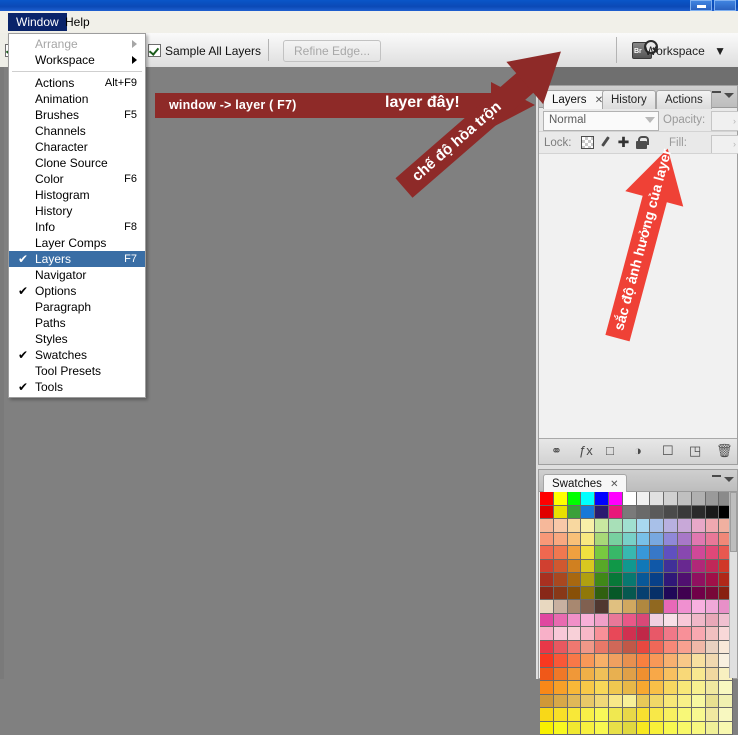 The width and height of the screenshot is (738, 735). What do you see at coordinates (77, 387) in the screenshot?
I see `menu-item-tools: ✔Tools` at bounding box center [77, 387].